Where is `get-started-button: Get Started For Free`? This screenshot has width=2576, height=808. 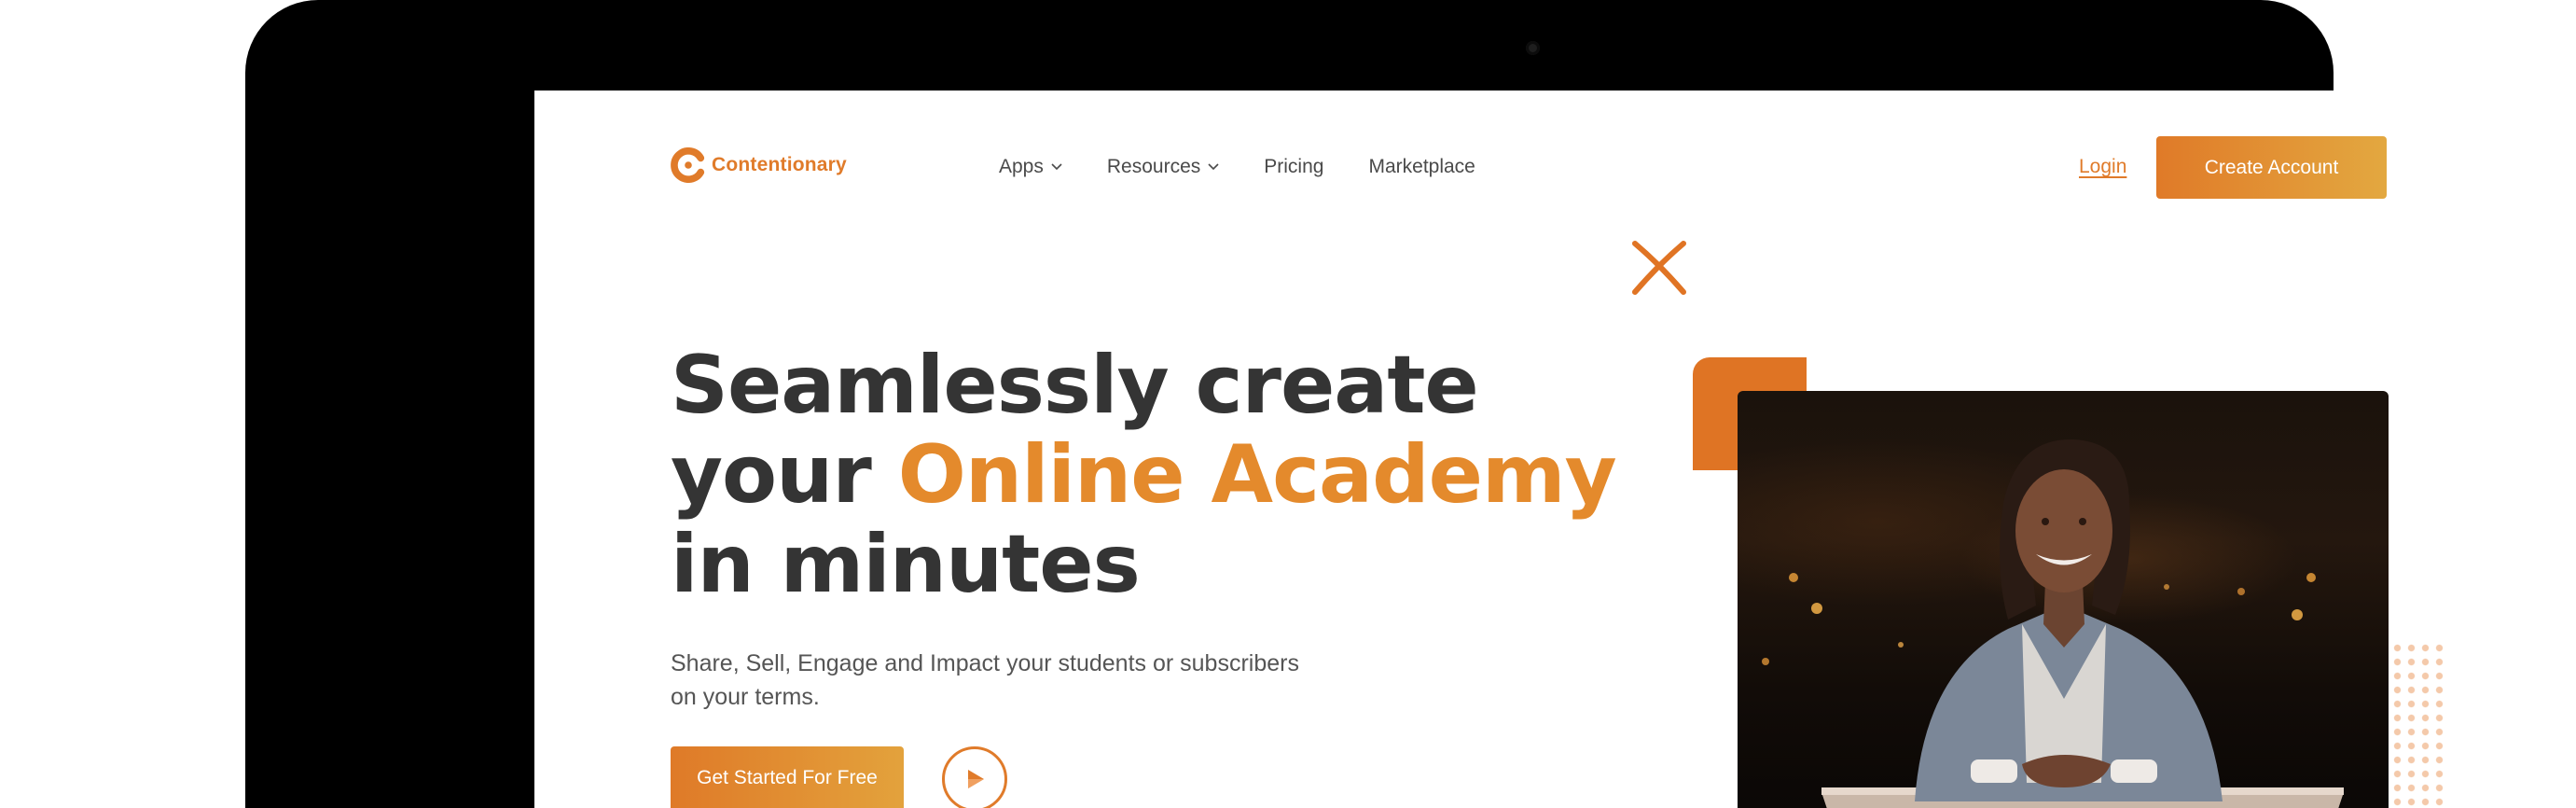
get-started-button: Get Started For Free is located at coordinates (787, 777).